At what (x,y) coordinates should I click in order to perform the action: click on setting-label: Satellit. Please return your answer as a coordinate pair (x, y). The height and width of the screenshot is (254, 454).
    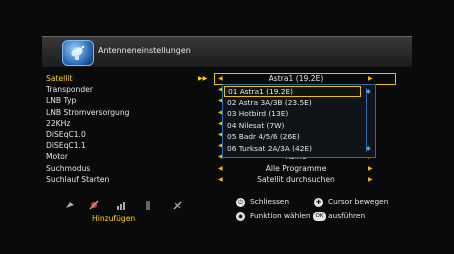
    Looking at the image, I should click on (59, 78).